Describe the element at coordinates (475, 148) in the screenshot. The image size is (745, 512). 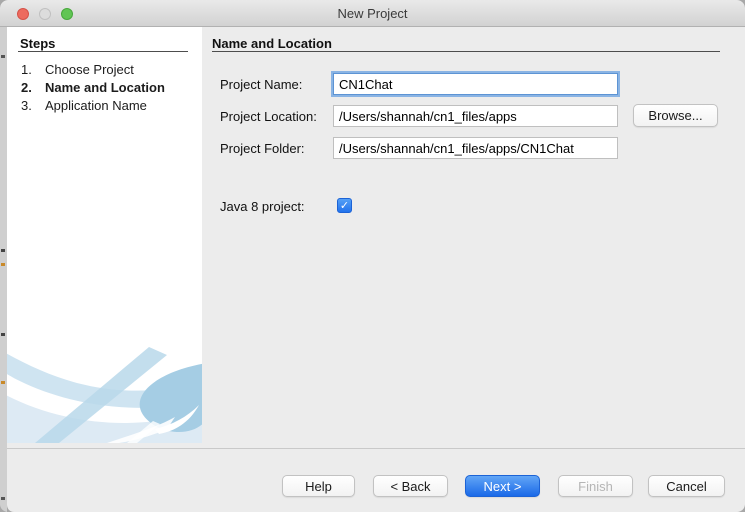
I see `project-folder-input` at that location.